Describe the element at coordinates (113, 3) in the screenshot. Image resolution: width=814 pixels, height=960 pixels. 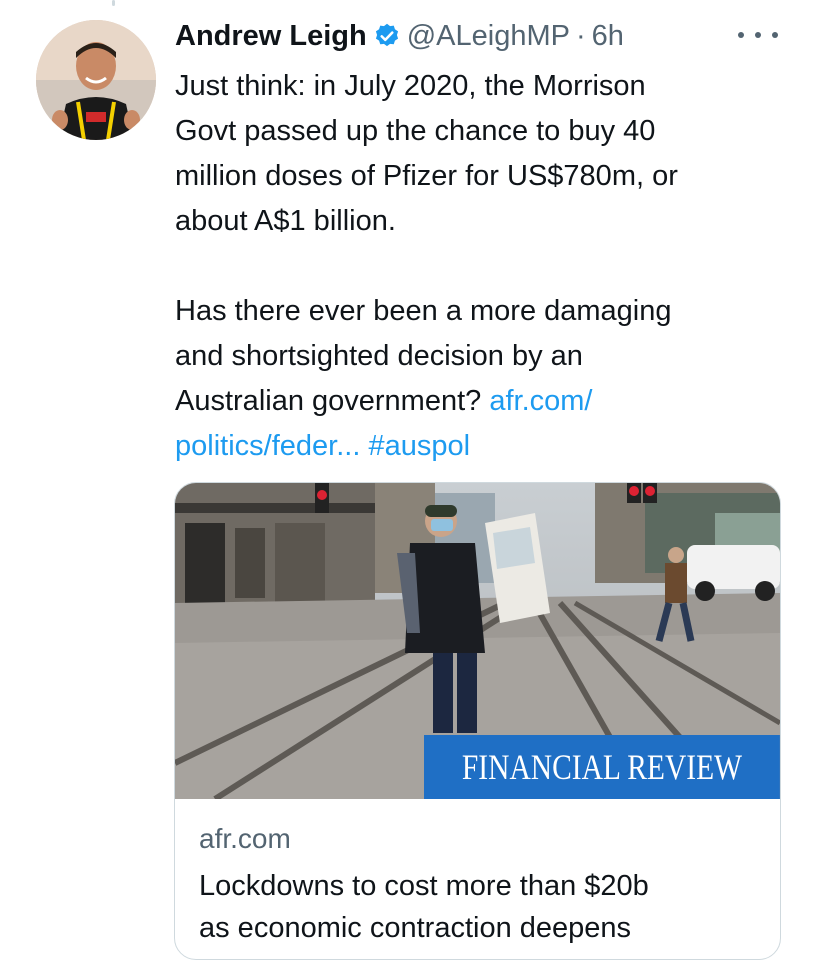
I see `thread-connector` at that location.